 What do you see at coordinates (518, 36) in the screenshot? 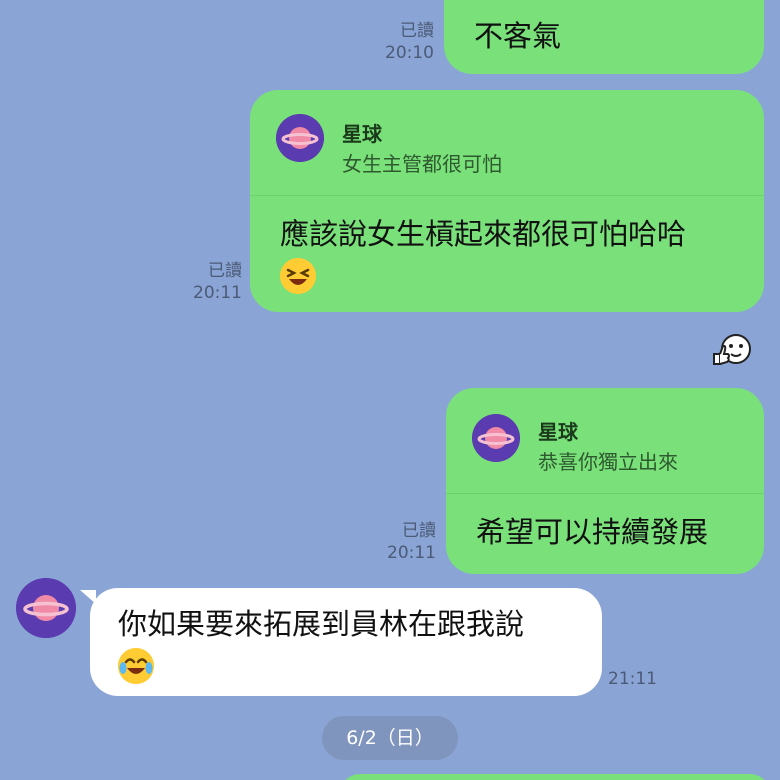
I see `message-text: 不客氣` at bounding box center [518, 36].